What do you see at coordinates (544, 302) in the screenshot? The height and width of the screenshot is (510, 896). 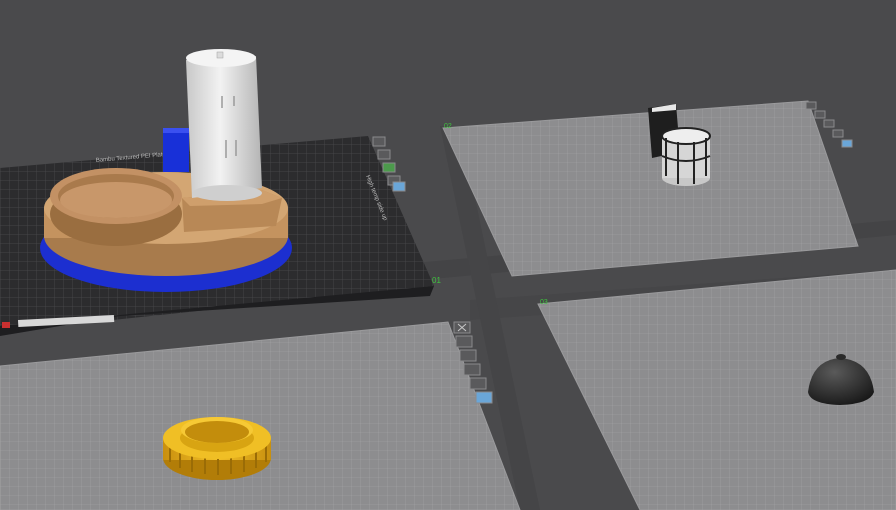 I see `plate-4-number: 03` at bounding box center [544, 302].